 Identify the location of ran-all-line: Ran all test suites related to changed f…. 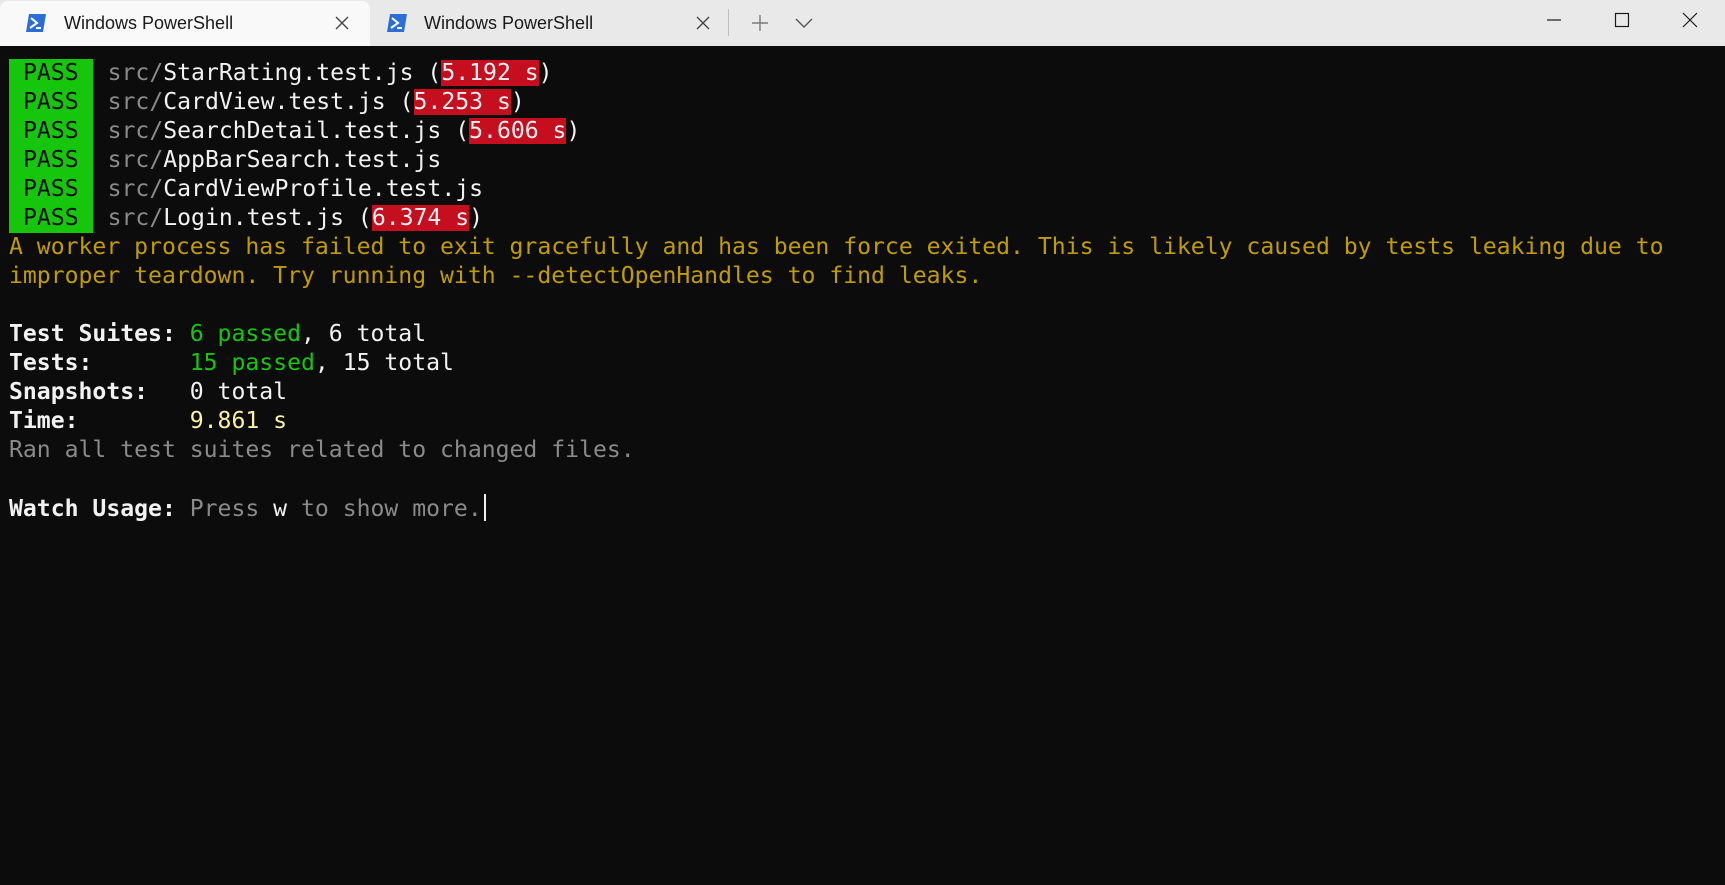
(322, 450).